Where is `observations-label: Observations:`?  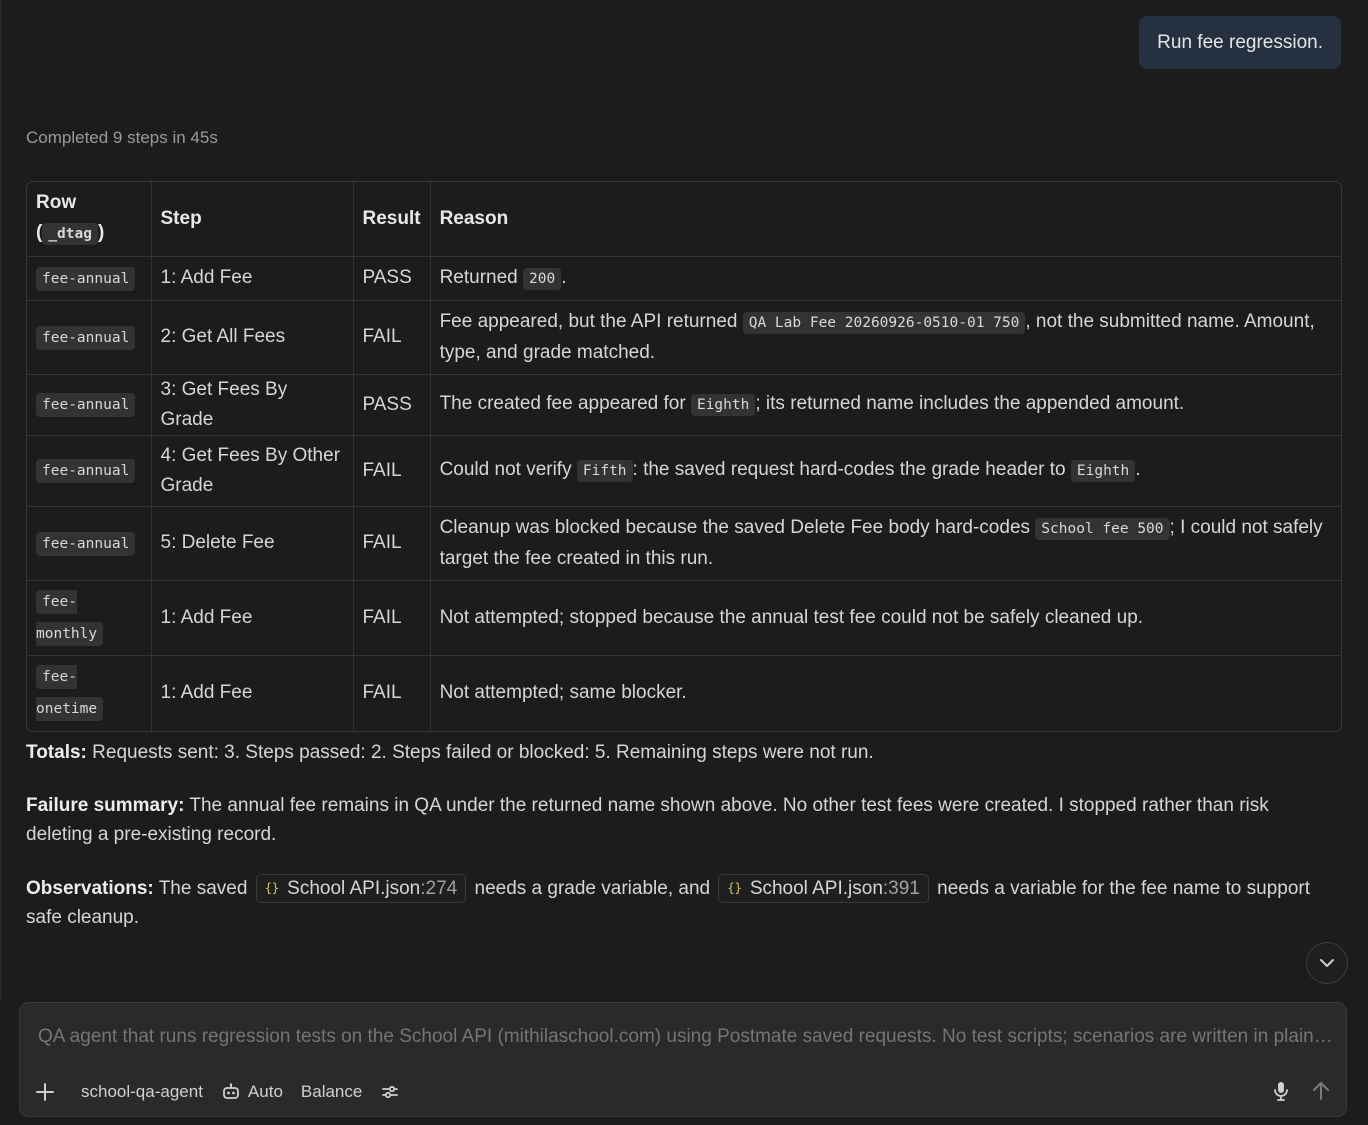 observations-label: Observations: is located at coordinates (90, 888).